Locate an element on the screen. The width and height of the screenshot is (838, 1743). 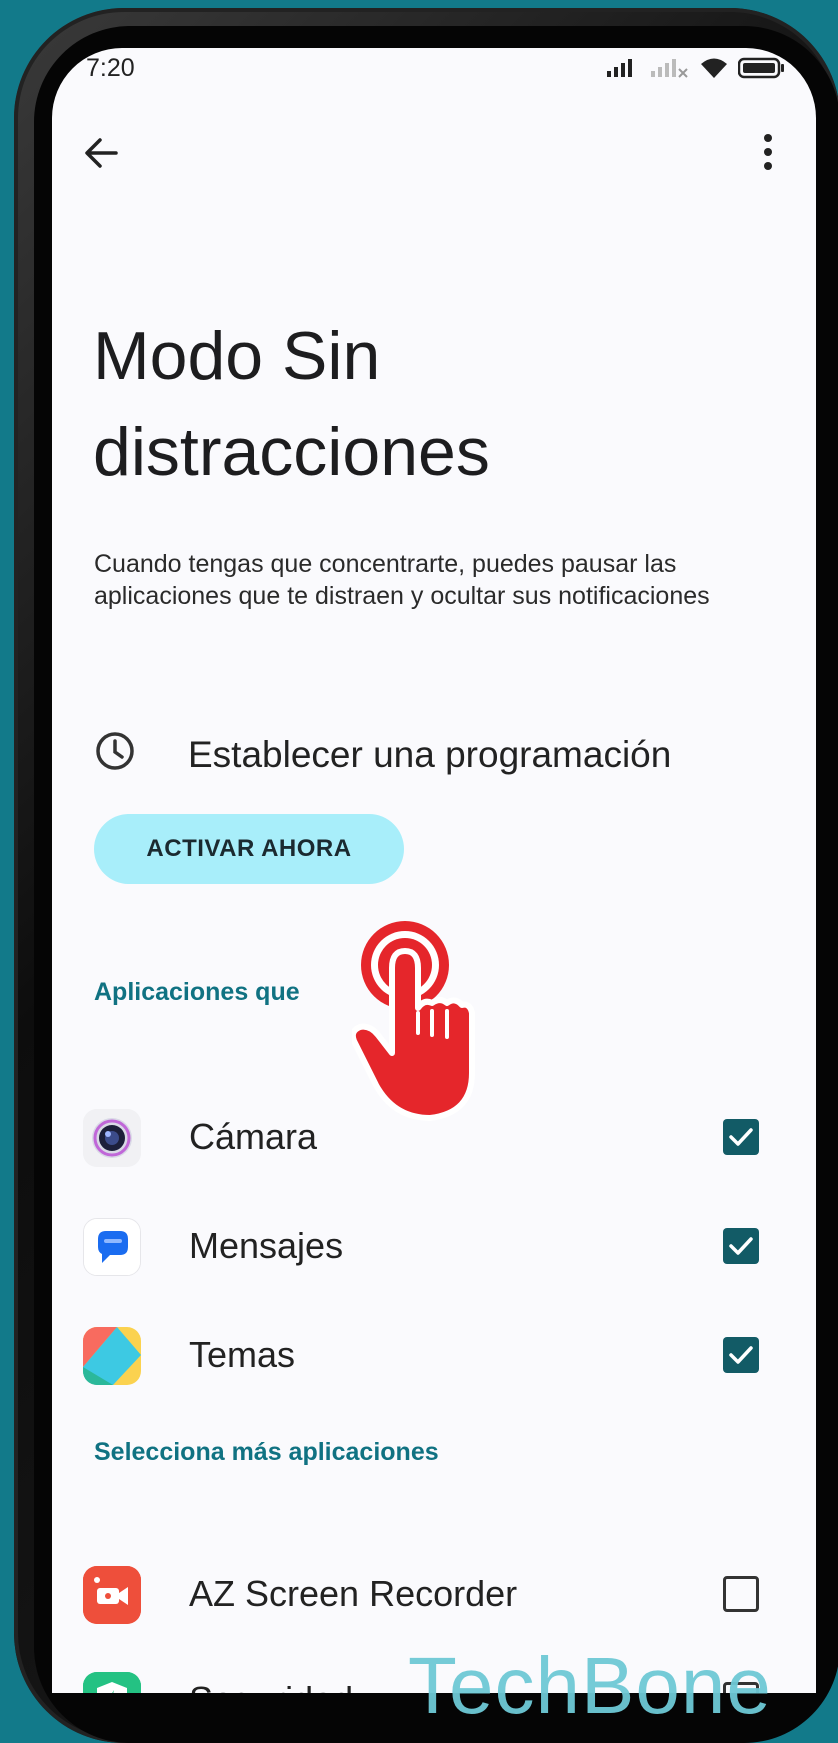
activate-now-button: ACTIVAR AHORA is located at coordinates (249, 849).